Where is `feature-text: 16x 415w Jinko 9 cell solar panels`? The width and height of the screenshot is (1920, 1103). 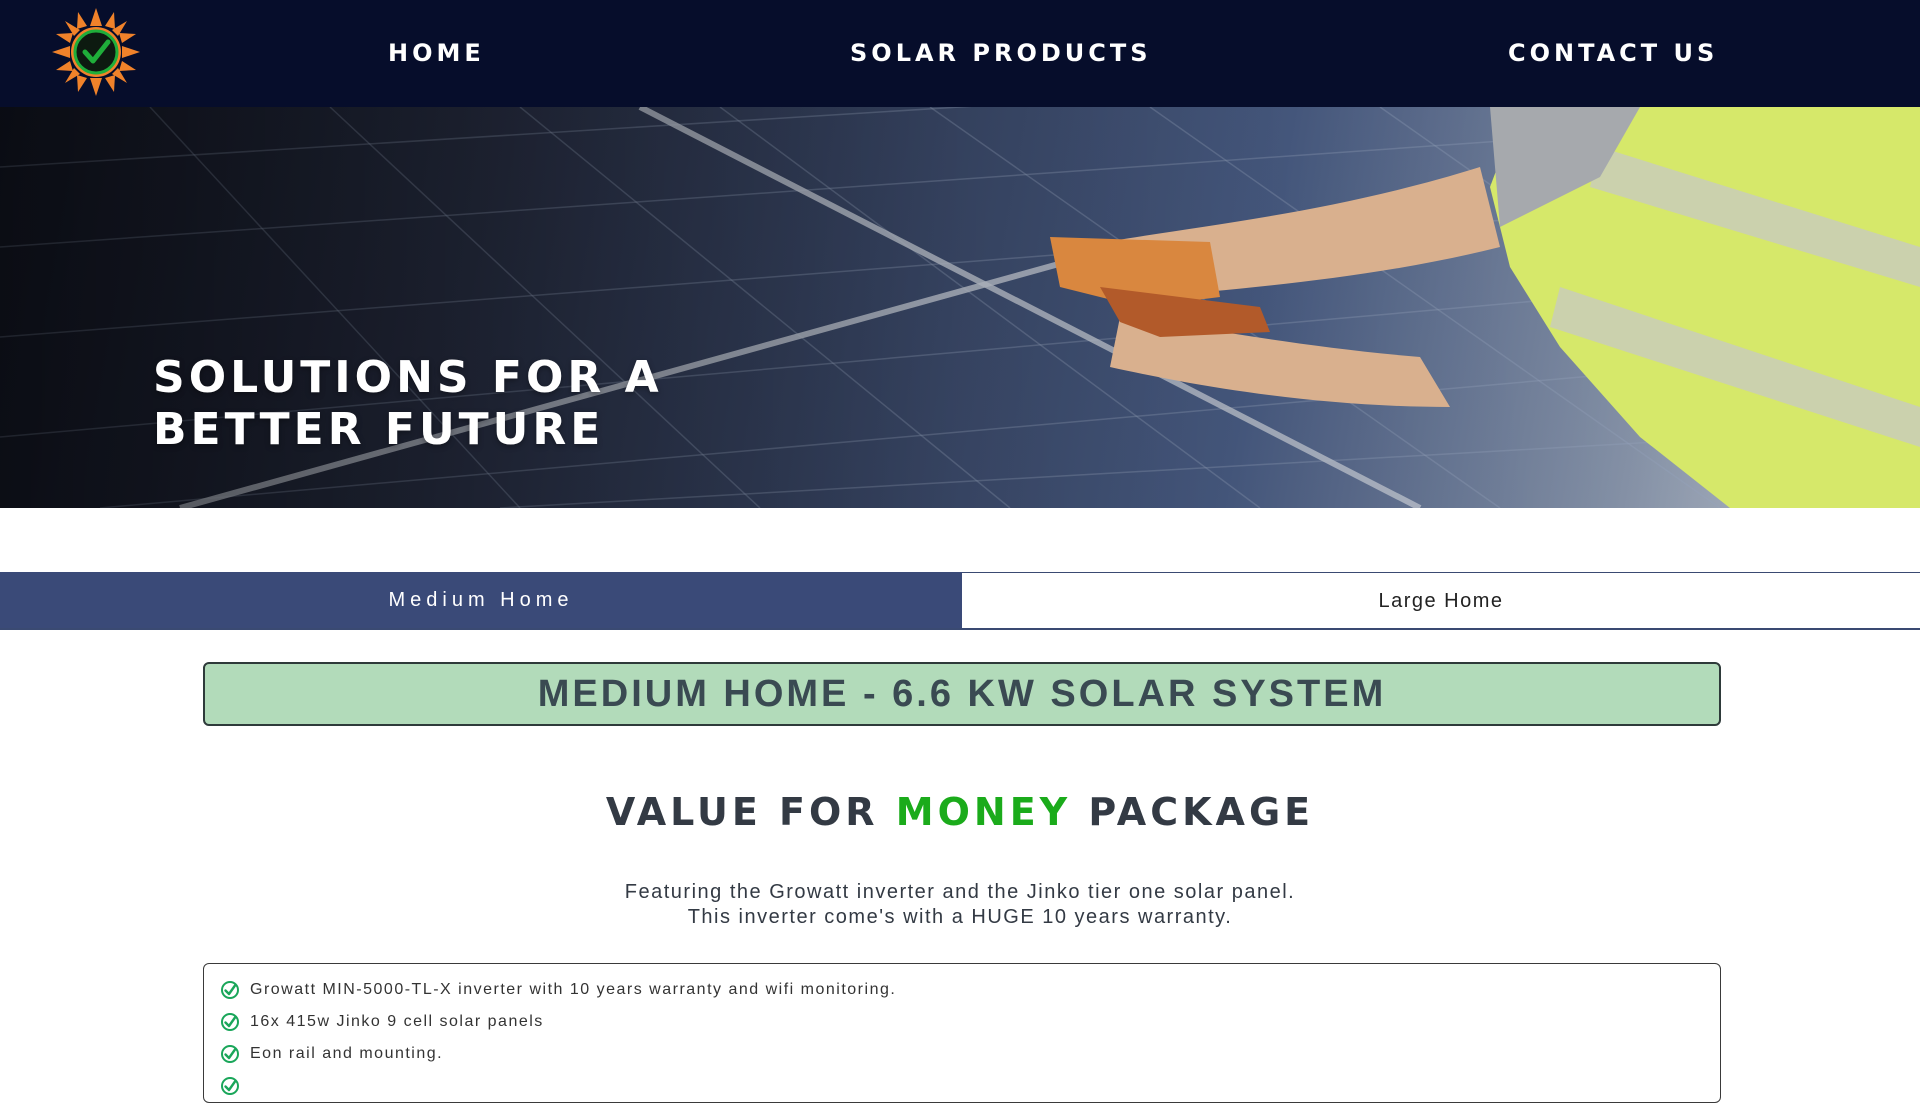
feature-text: 16x 415w Jinko 9 cell solar panels is located at coordinates (397, 1021).